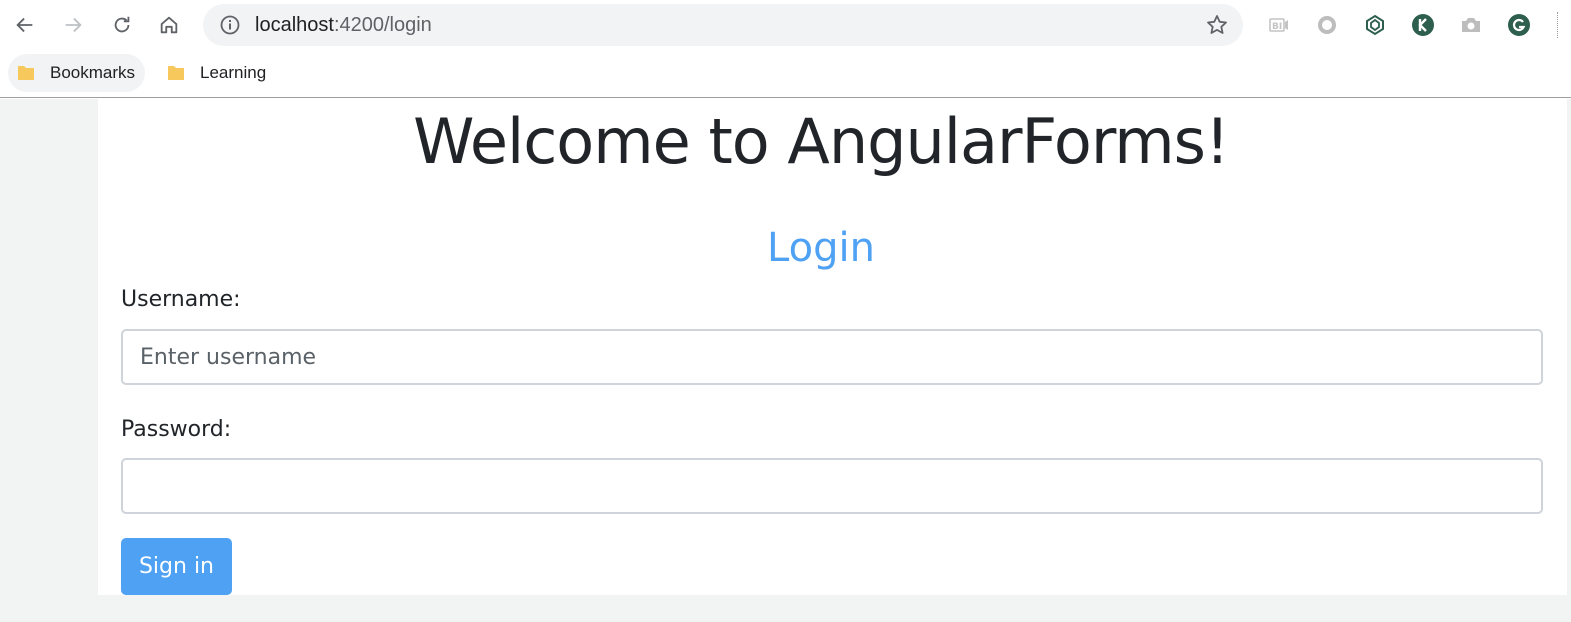 This screenshot has width=1571, height=622. I want to click on camera-extension-icon, so click(1471, 25).